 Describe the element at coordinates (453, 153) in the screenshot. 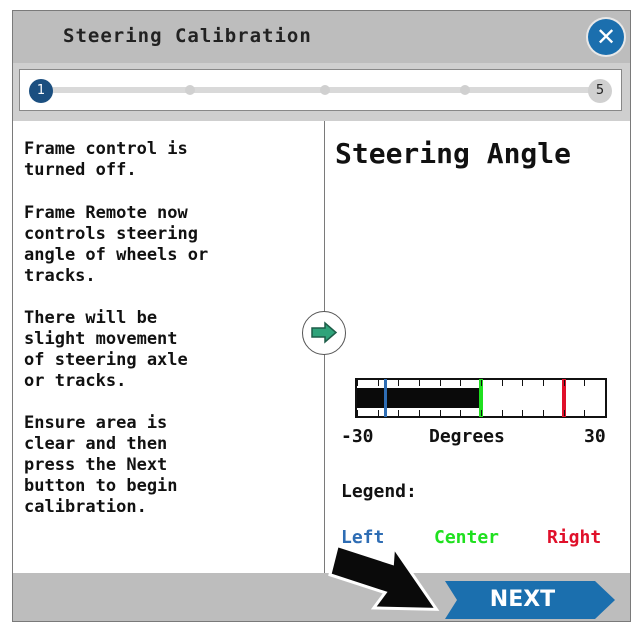

I see `steering-angle-title: Steering Angle` at that location.